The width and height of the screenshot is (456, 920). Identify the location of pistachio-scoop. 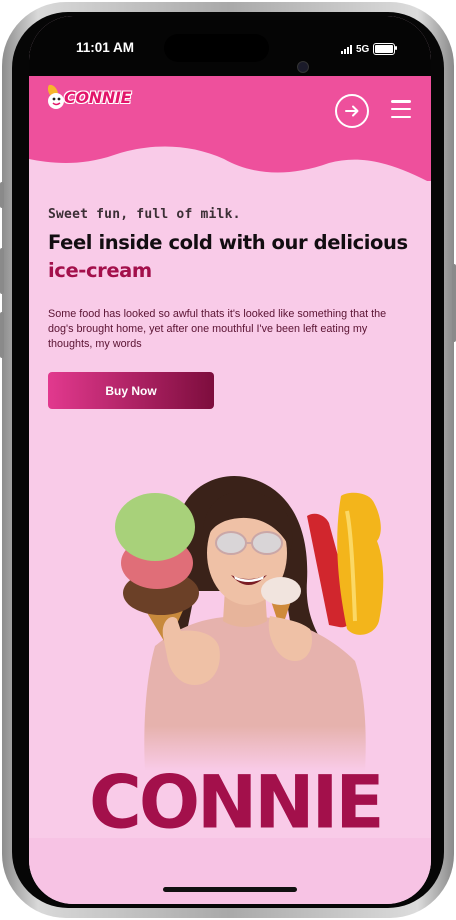
(155, 527).